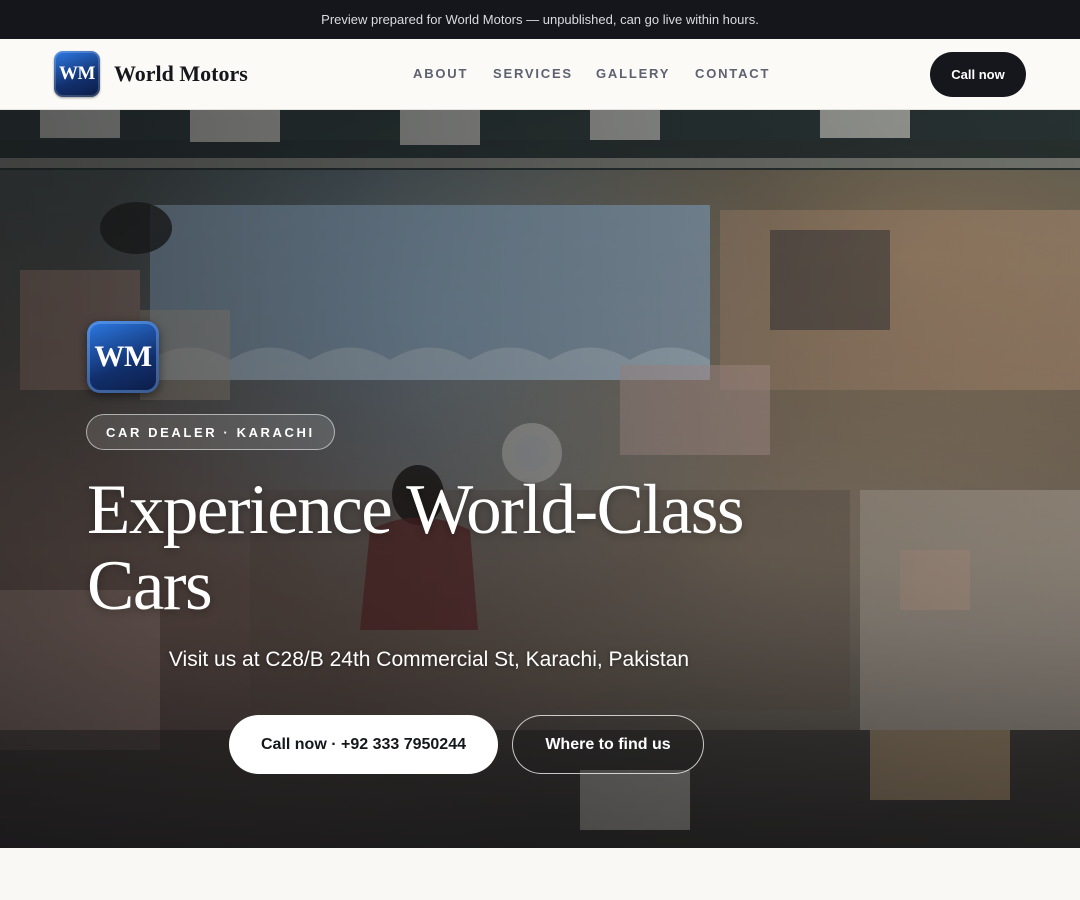 The height and width of the screenshot is (900, 1080). I want to click on hero-logo-text: WM, so click(123, 356).